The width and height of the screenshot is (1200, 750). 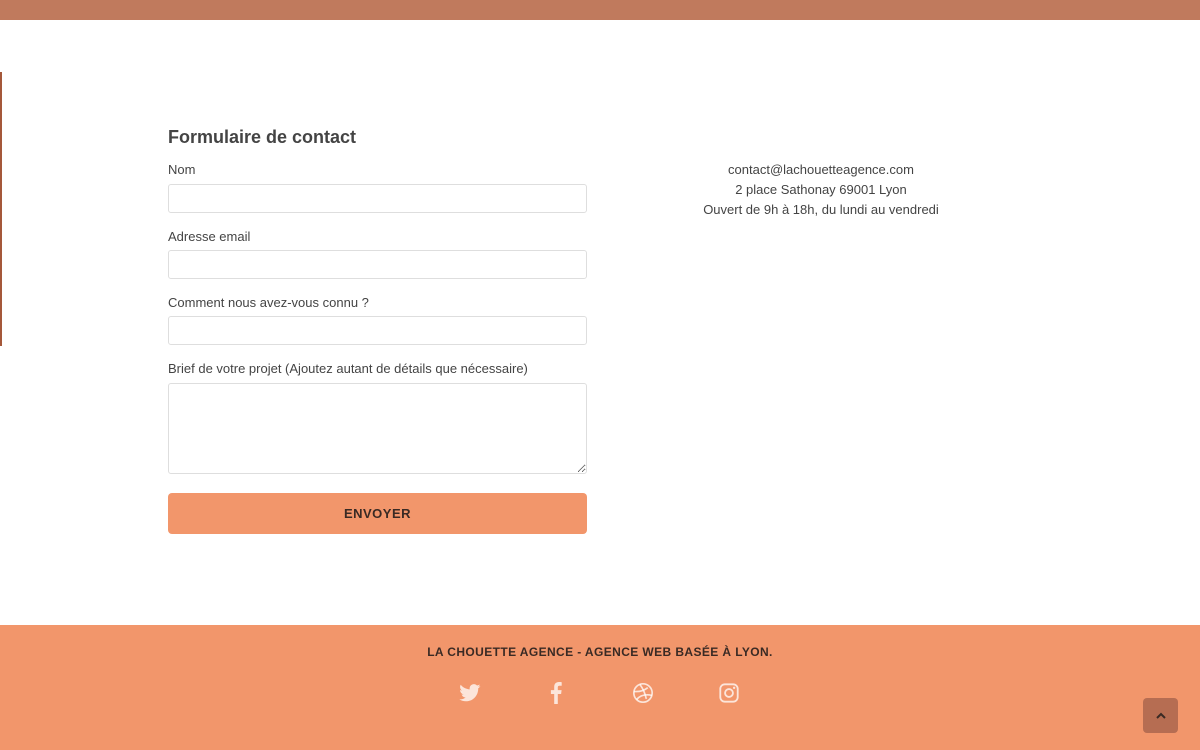 I want to click on chevron-up-icon, so click(x=1160, y=715).